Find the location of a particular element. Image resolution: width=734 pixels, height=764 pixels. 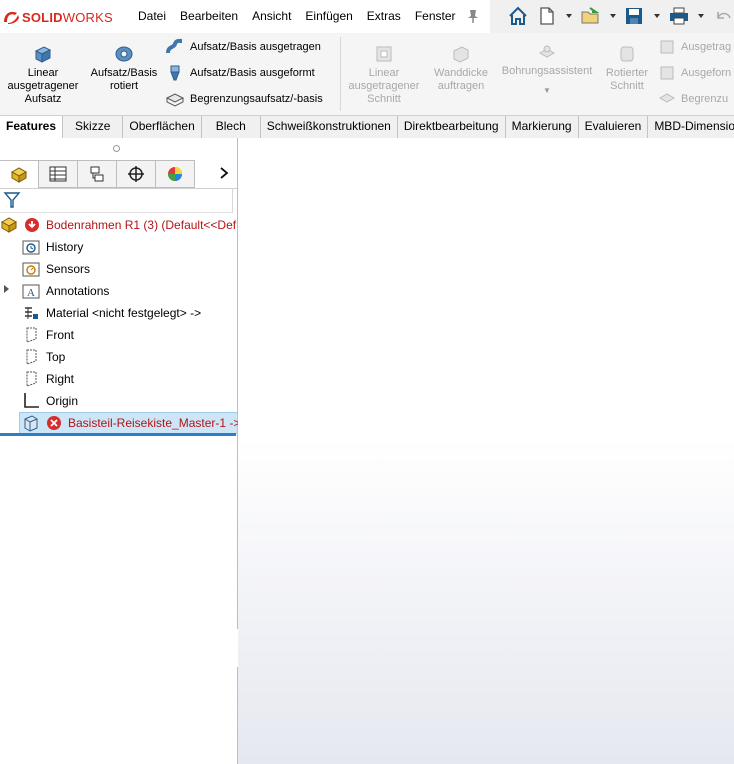

tree-label-material: Material <nicht festgelegt> -> is located at coordinates (124, 313).